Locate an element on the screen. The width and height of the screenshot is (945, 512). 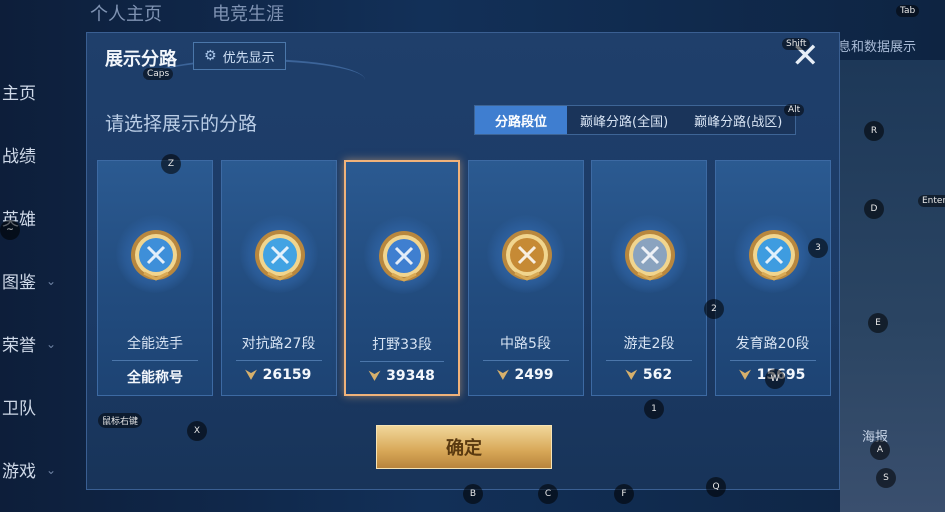
sidebar-item-guard: 卫队 is located at coordinates (42, 406).